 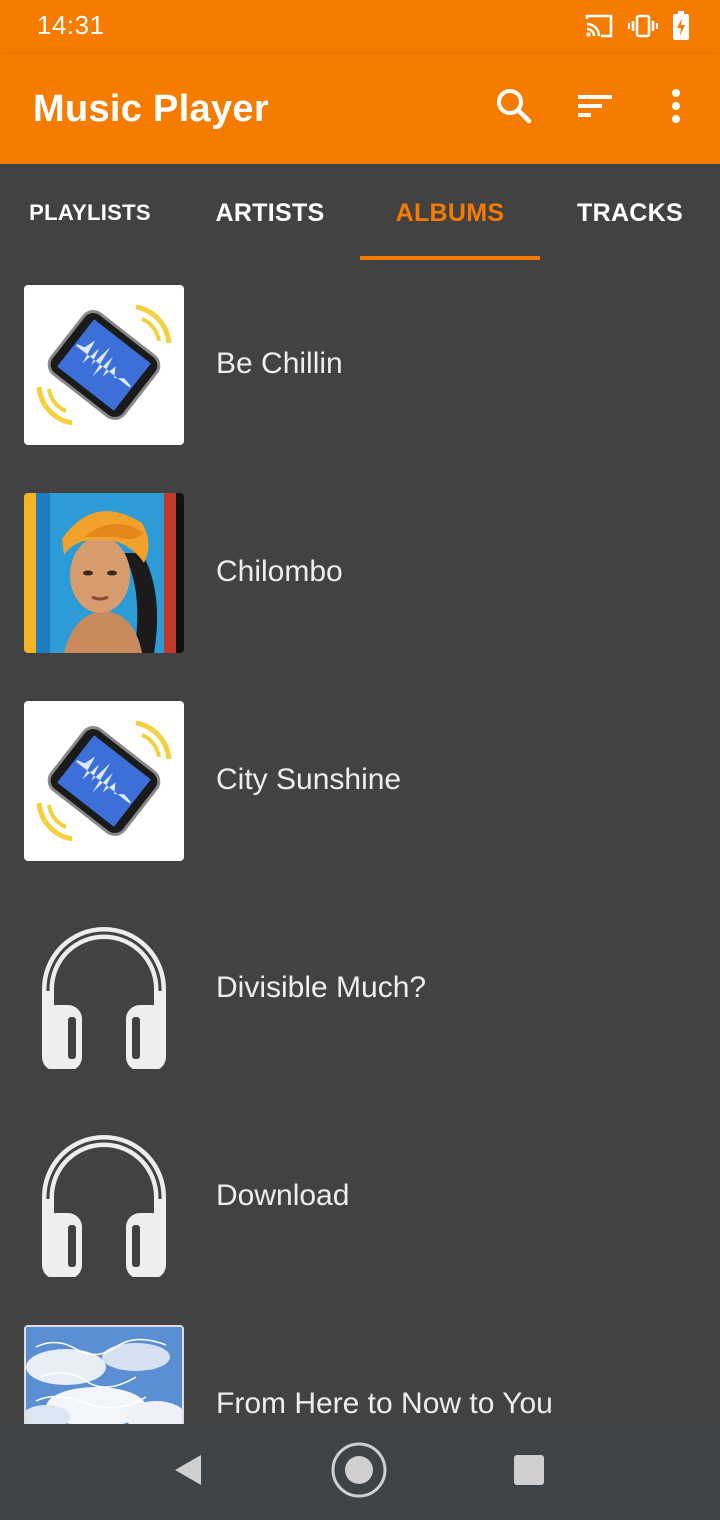 What do you see at coordinates (151, 109) in the screenshot?
I see `app-title: Music Player` at bounding box center [151, 109].